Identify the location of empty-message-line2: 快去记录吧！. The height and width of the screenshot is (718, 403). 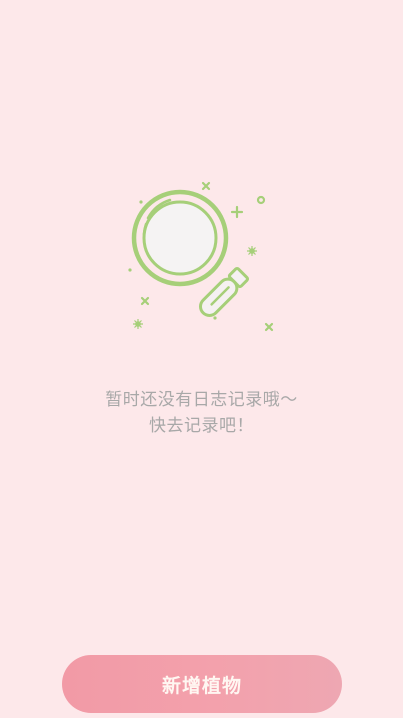
(201, 426).